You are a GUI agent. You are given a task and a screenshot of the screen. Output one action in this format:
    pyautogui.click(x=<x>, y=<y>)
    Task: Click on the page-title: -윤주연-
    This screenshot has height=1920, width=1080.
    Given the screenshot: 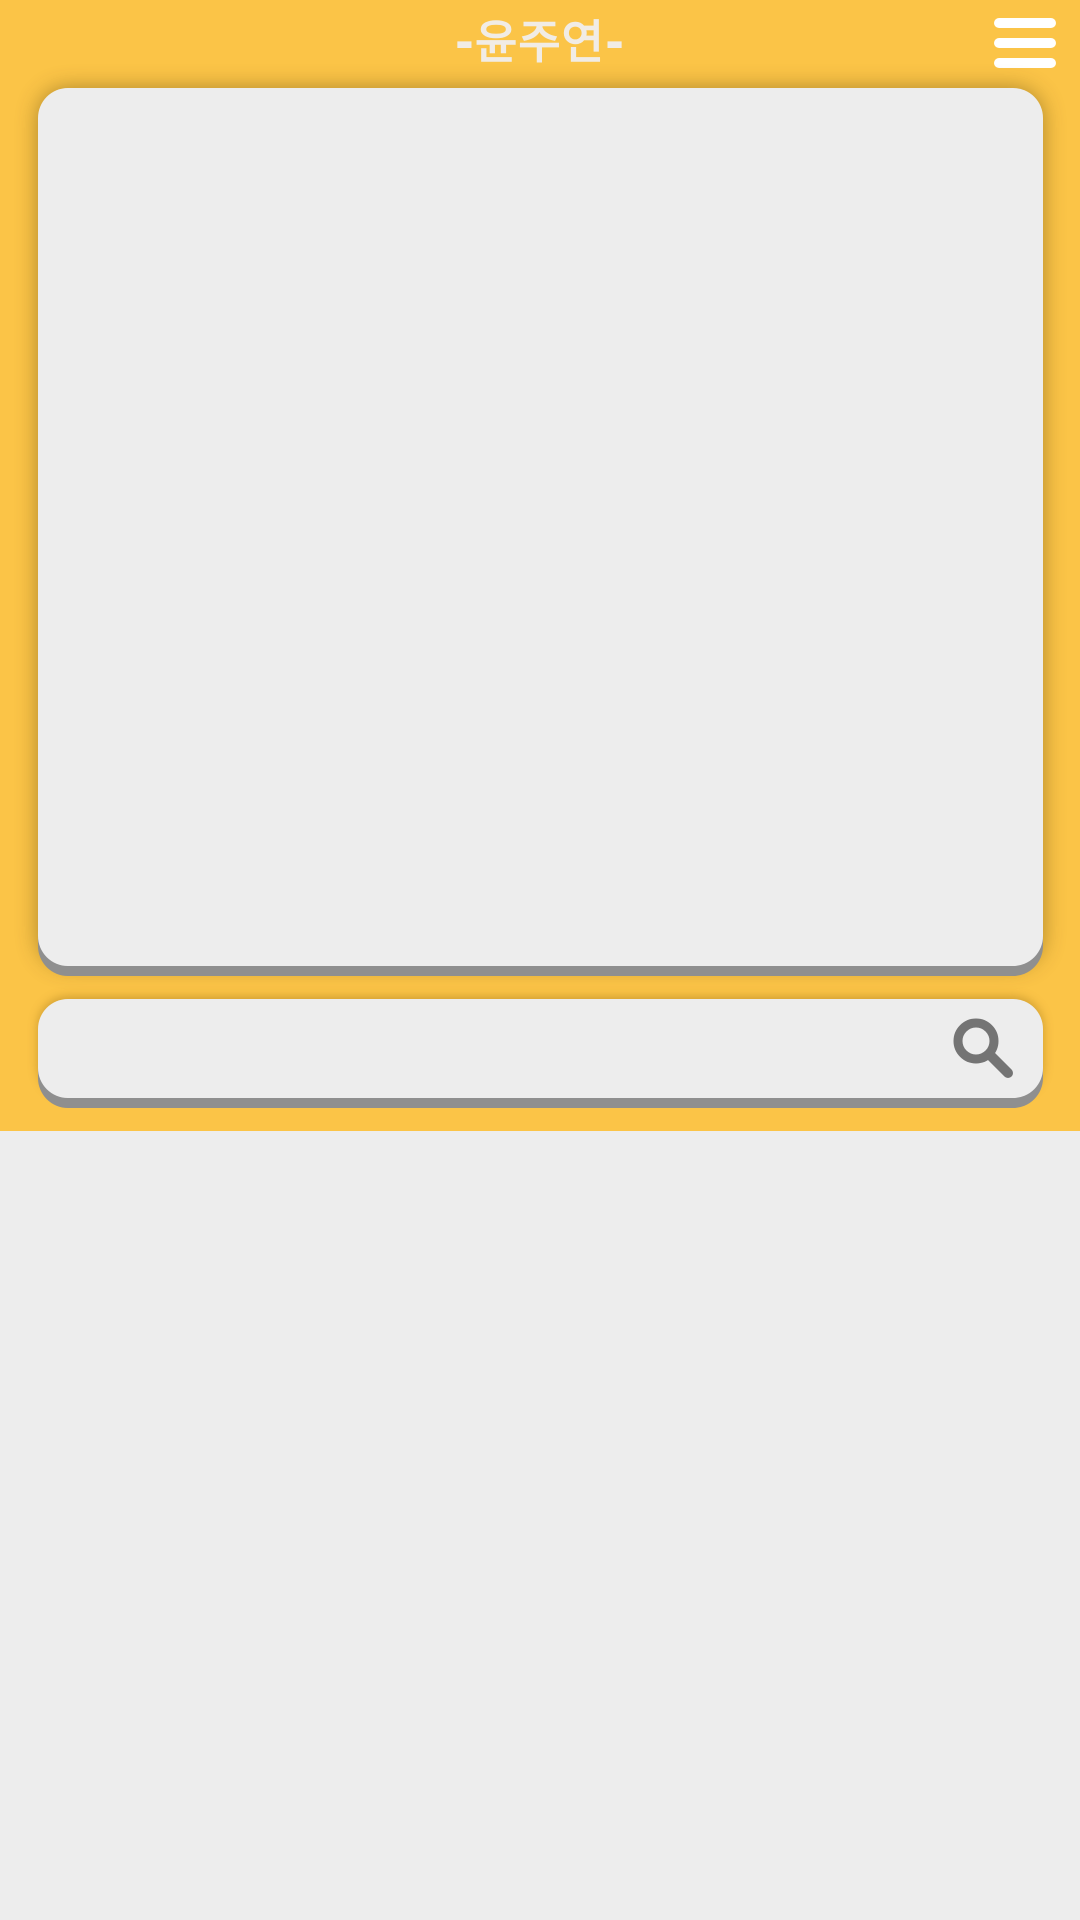 What is the action you would take?
    pyautogui.click(x=540, y=42)
    